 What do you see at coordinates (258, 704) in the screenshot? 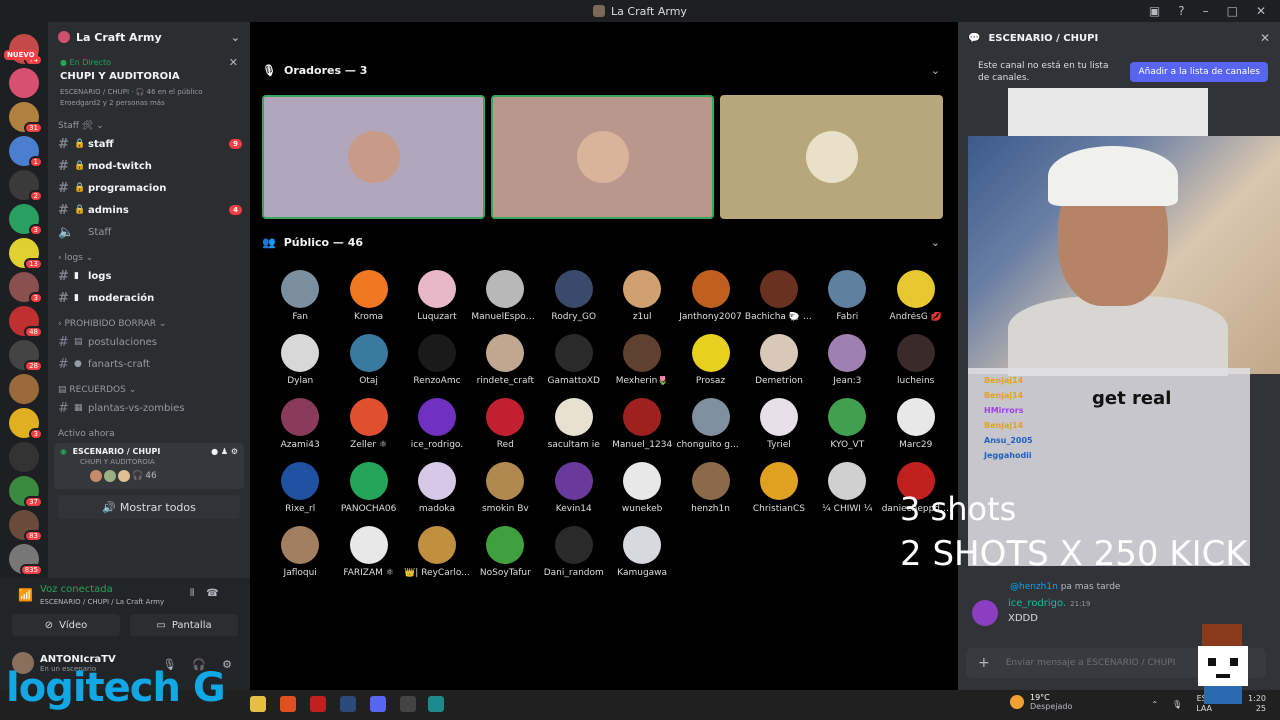
I see `file-explorer-icon` at bounding box center [258, 704].